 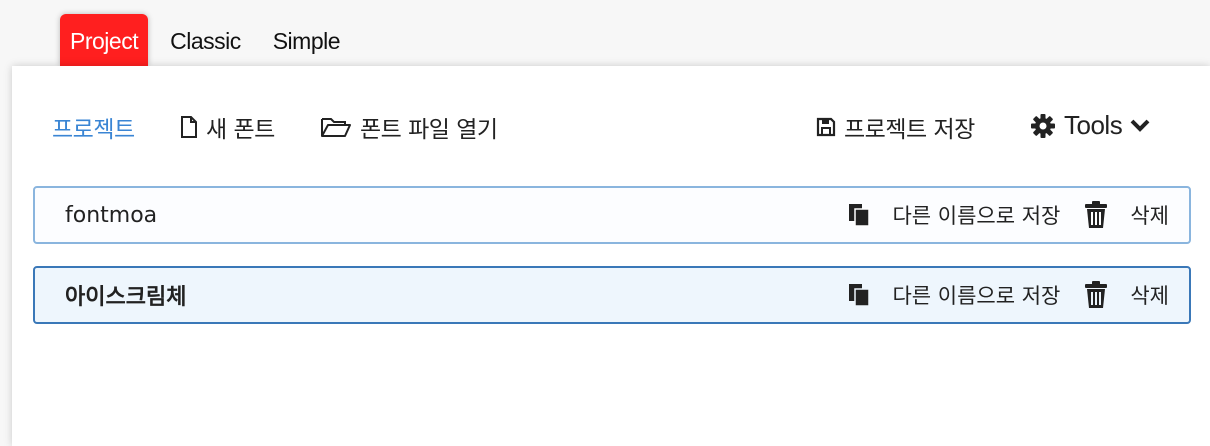 I want to click on open-font-label: 폰트 파일 열기, so click(x=429, y=130).